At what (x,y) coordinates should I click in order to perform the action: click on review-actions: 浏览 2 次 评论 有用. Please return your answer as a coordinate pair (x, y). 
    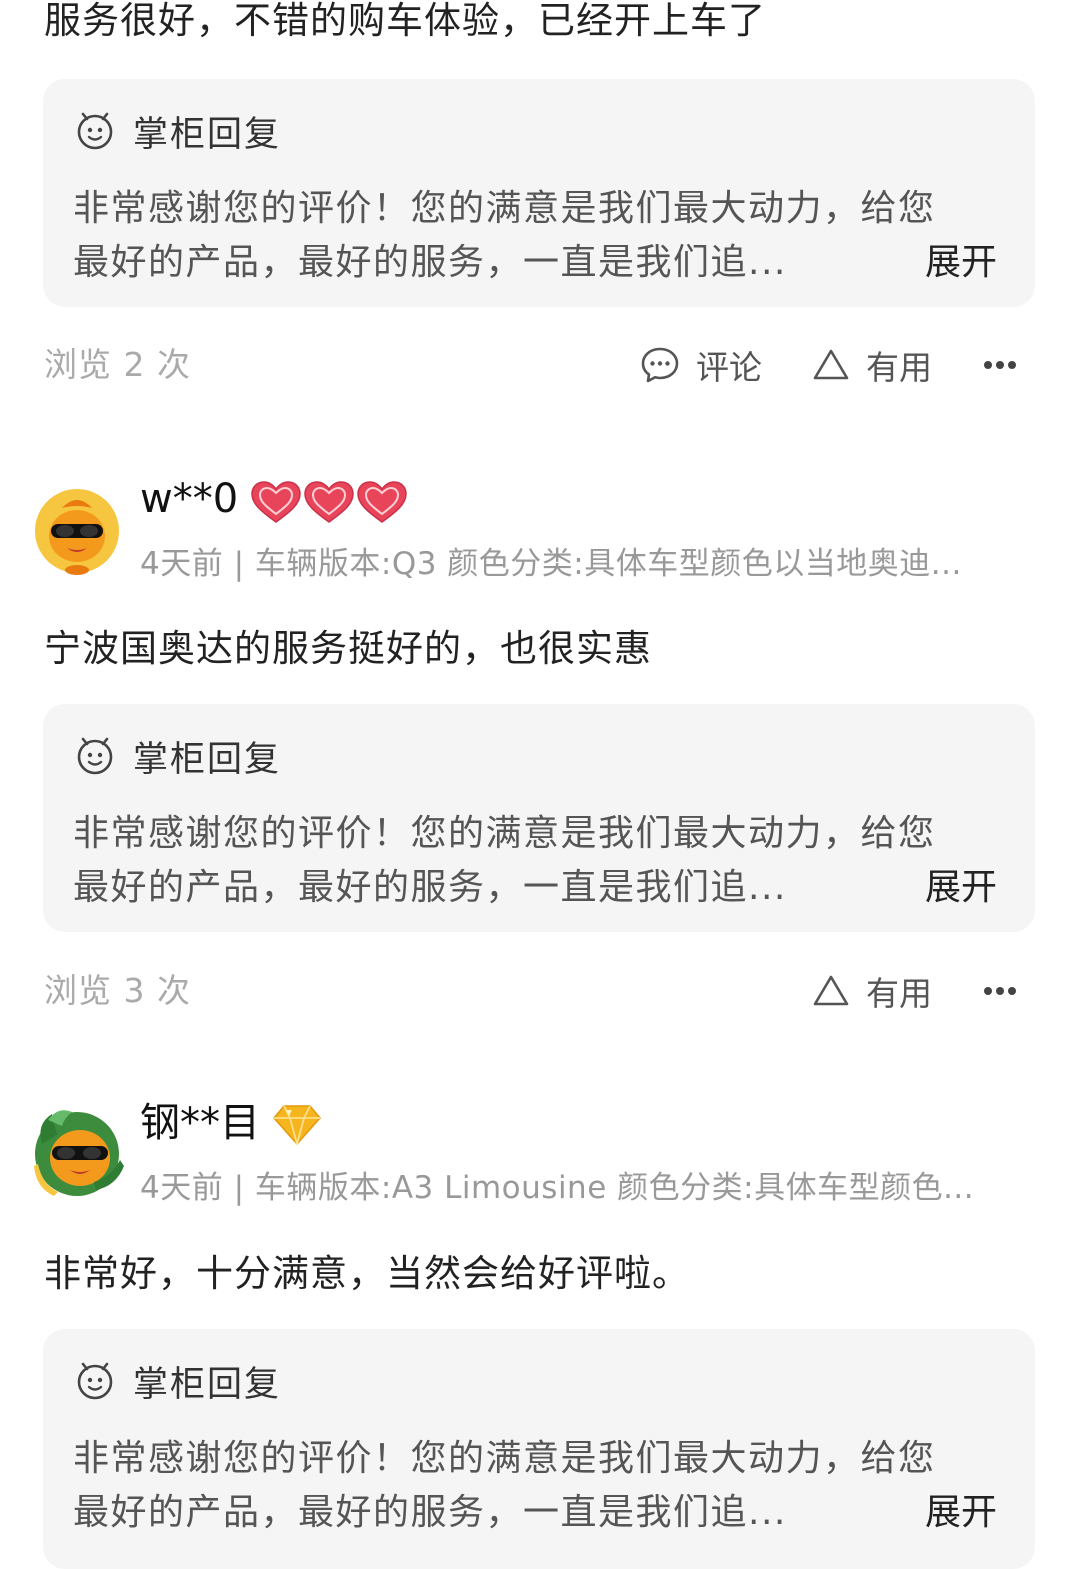
    Looking at the image, I should click on (540, 365).